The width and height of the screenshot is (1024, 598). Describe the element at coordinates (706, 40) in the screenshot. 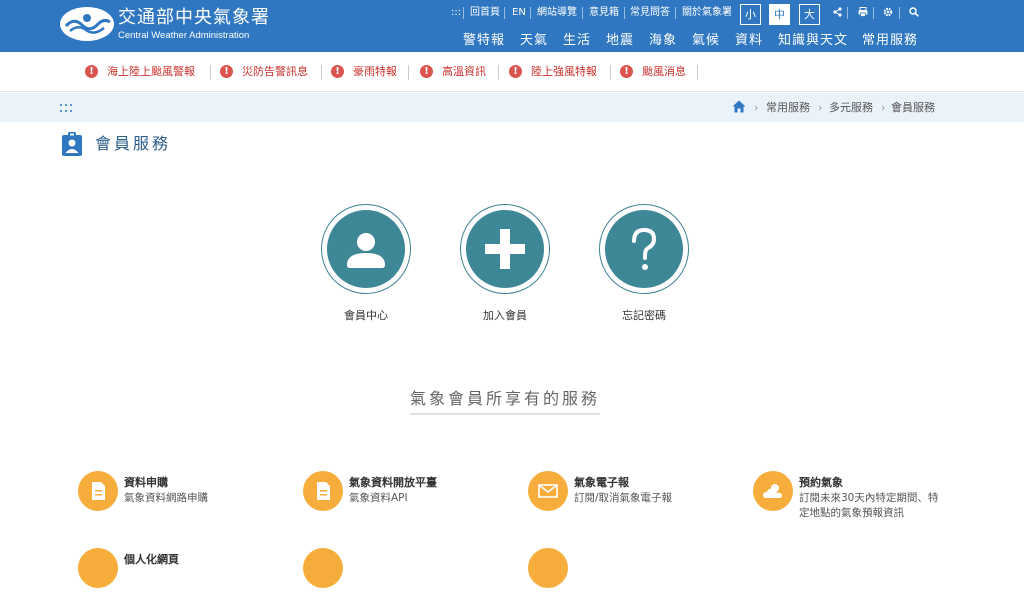

I see `nav-climate: 氣候` at that location.